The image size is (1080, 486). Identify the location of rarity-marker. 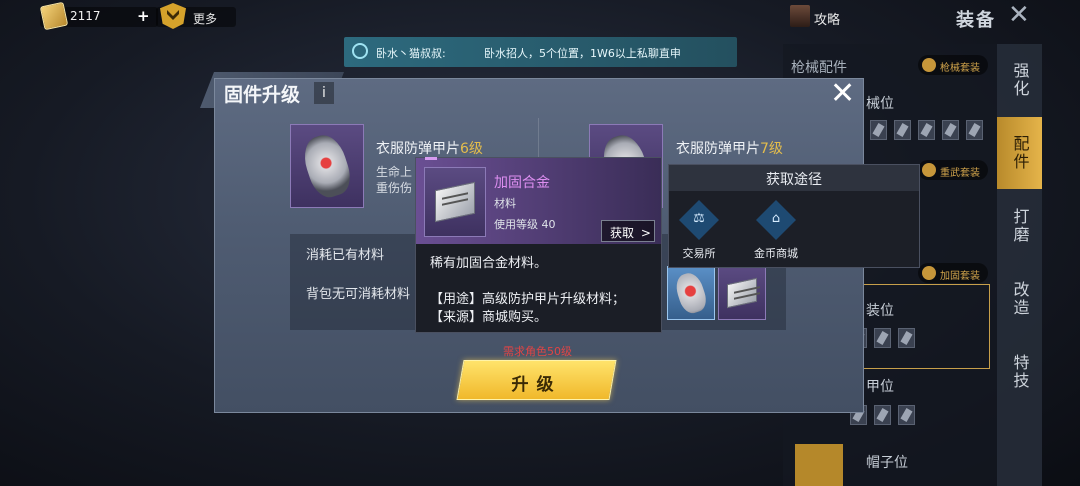
(431, 158).